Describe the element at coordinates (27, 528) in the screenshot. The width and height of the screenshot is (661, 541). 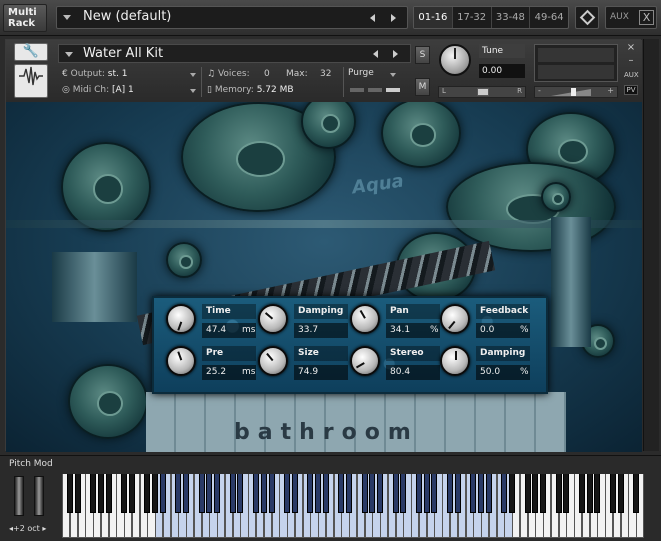
I see `octave-shift: ◂+2 oct ▸` at that location.